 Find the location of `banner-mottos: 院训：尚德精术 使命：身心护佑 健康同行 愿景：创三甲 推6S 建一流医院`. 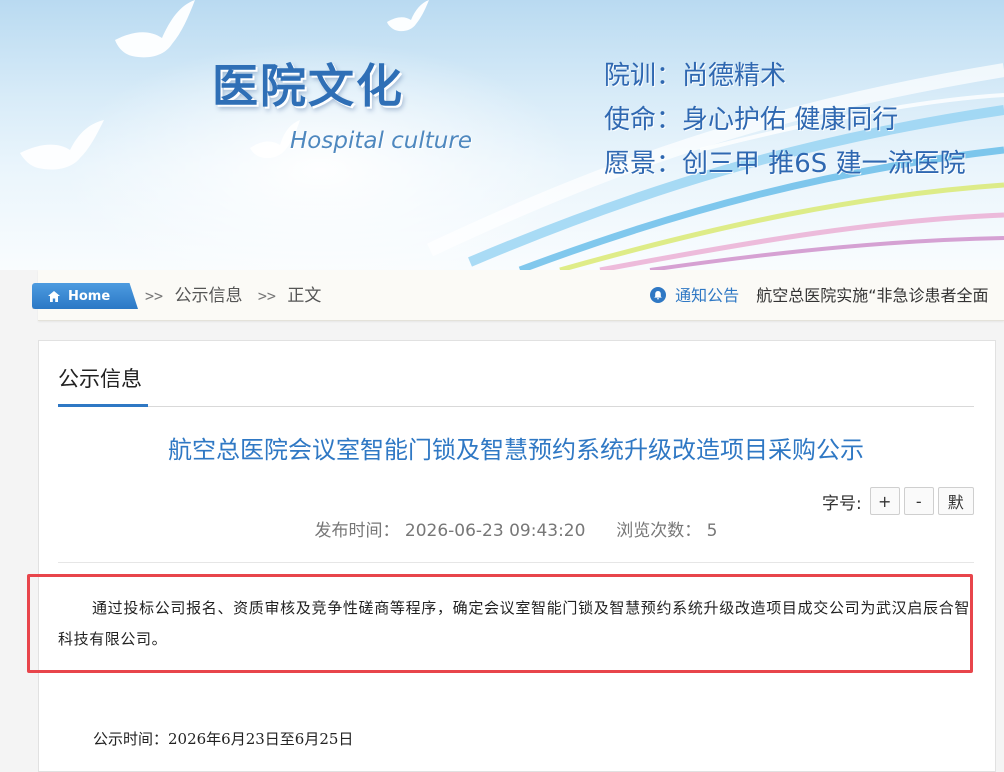

banner-mottos: 院训：尚德精术 使命：身心护佑 健康同行 愿景：创三甲 推6S 建一流医院 is located at coordinates (785, 120).